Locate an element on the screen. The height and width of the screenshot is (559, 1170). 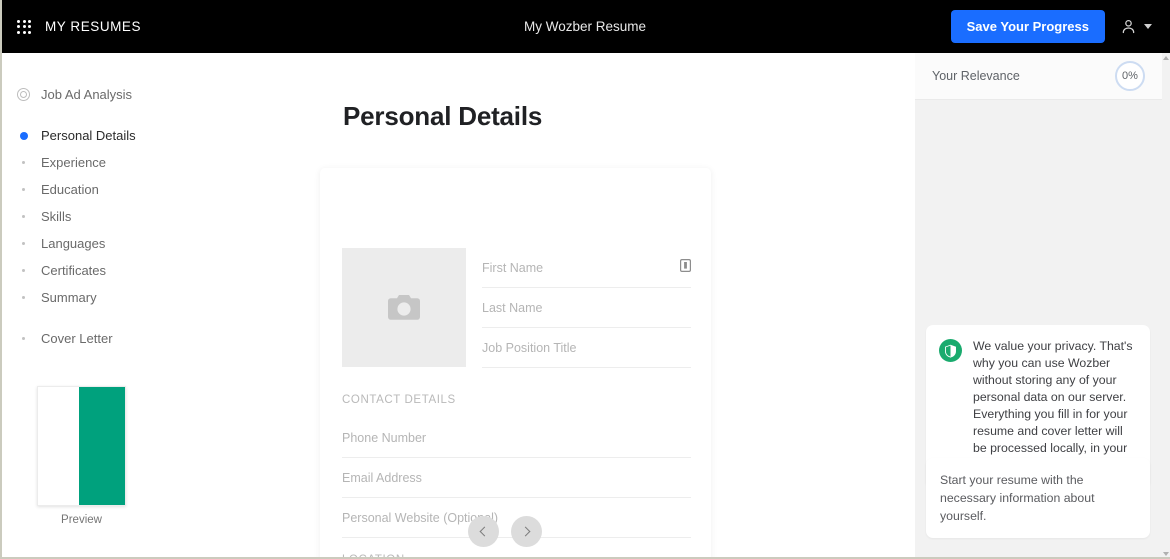
sidebar-item-label: Personal Details is located at coordinates (88, 135).